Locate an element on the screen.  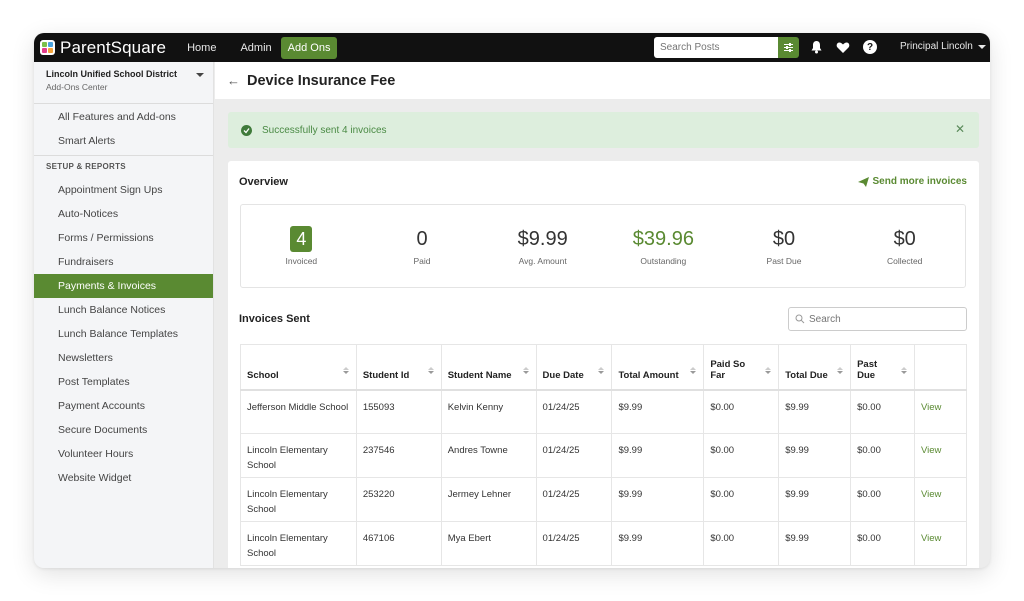
sidebar-item-appointment-sign-ups: Appointment Sign Ups is located at coordinates (123, 190).